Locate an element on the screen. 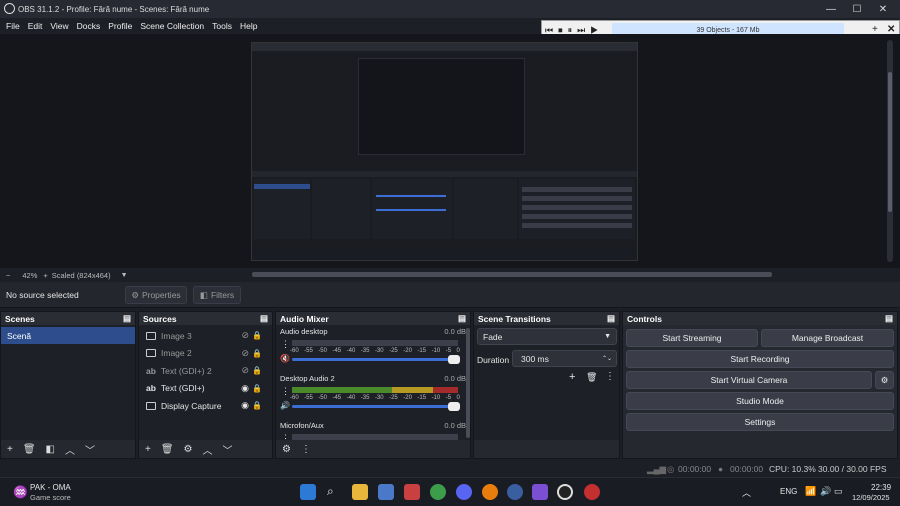  filters-button: ◧ Filters is located at coordinates (217, 295).